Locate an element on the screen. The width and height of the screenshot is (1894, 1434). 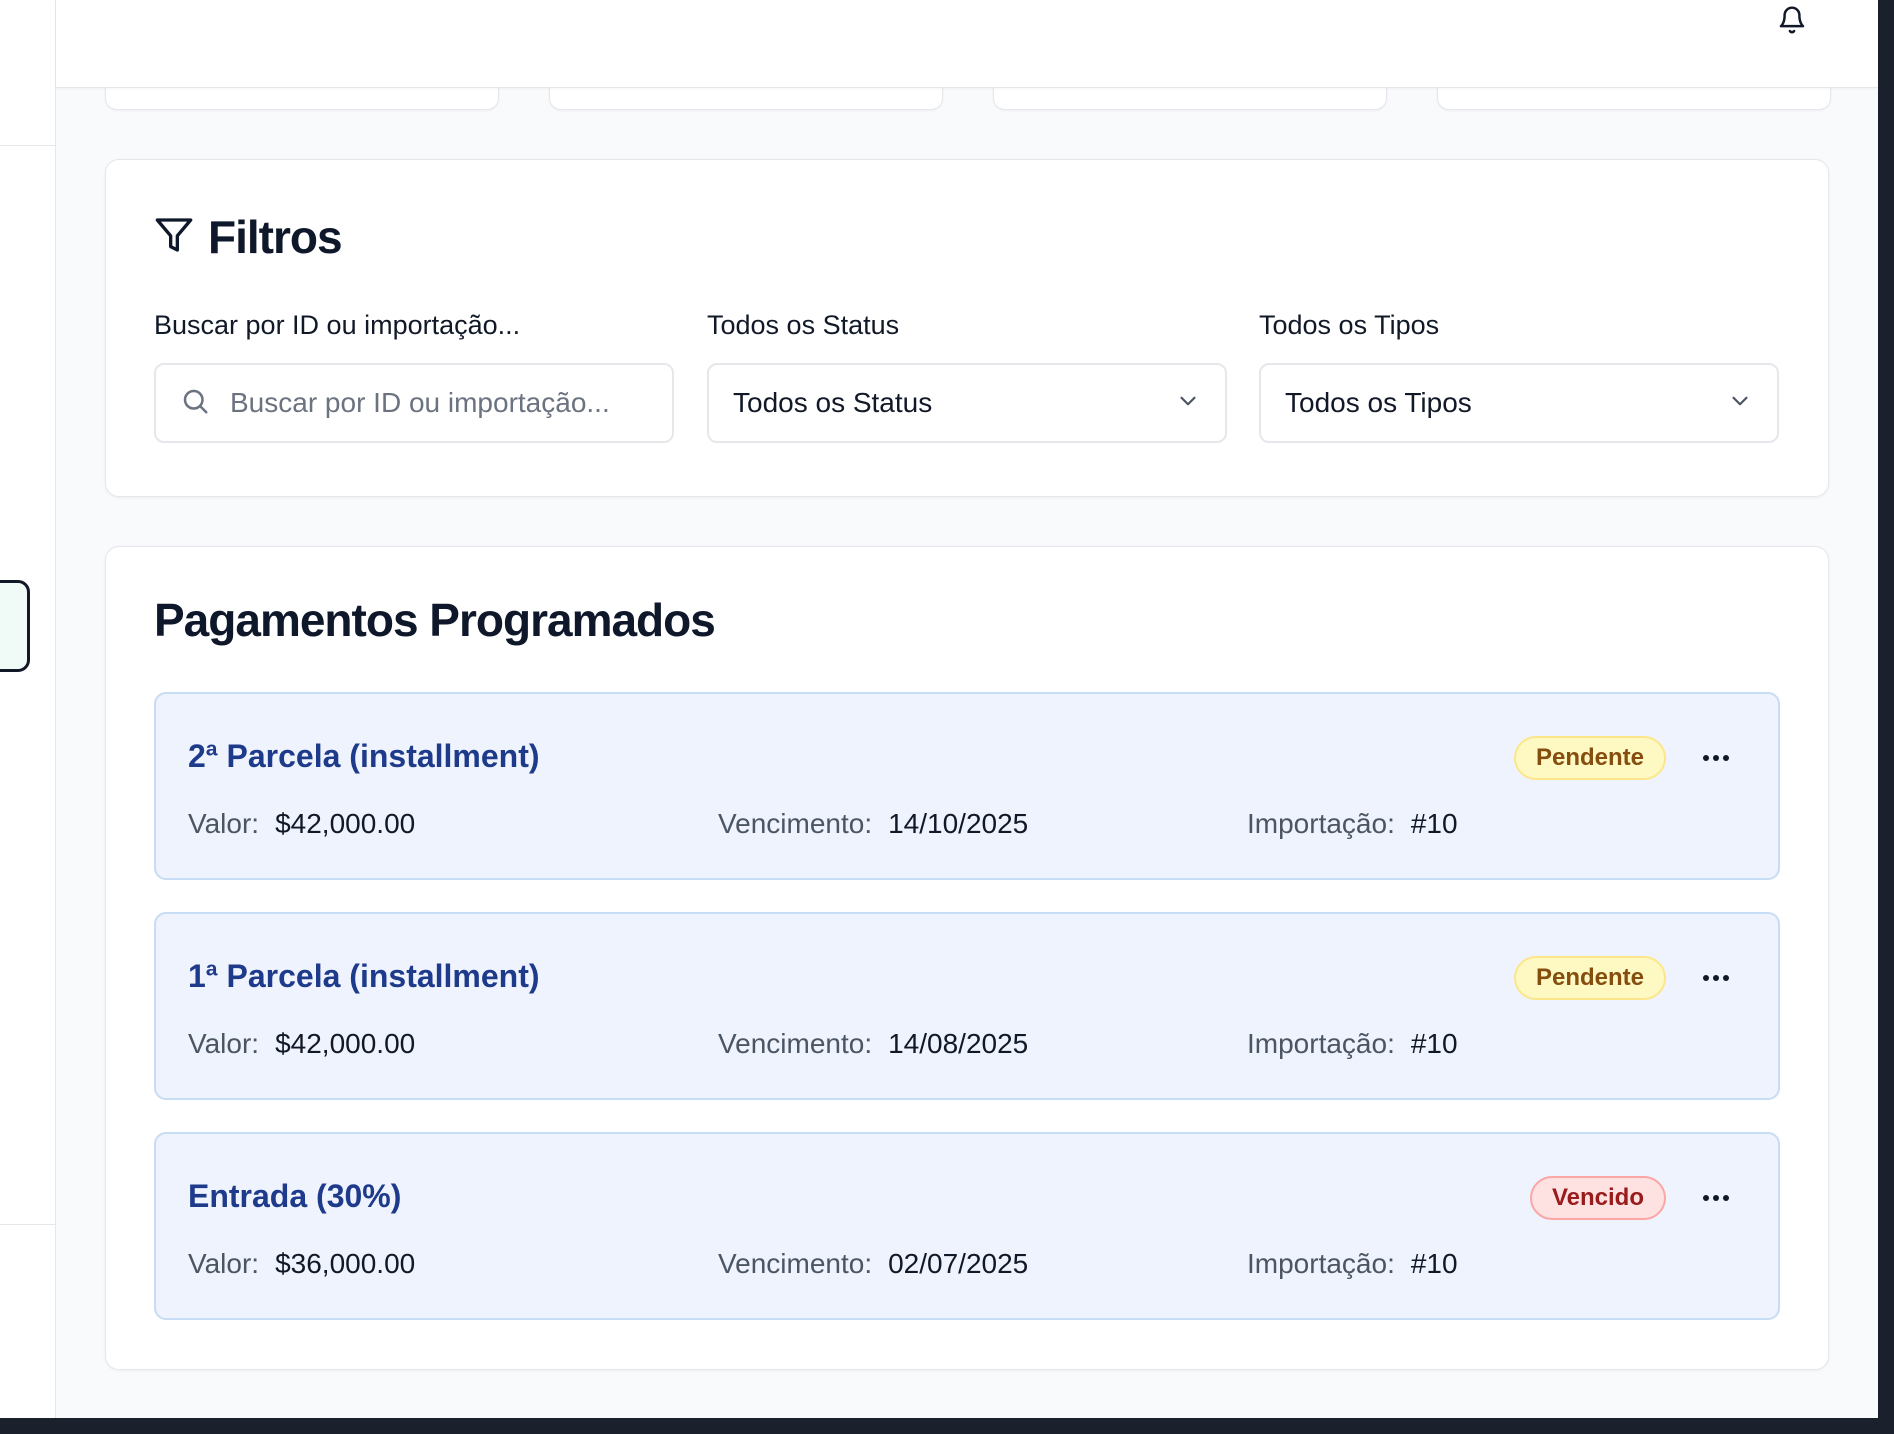
payment-due: Vencimento: 02/07/2025 is located at coordinates (873, 1264).